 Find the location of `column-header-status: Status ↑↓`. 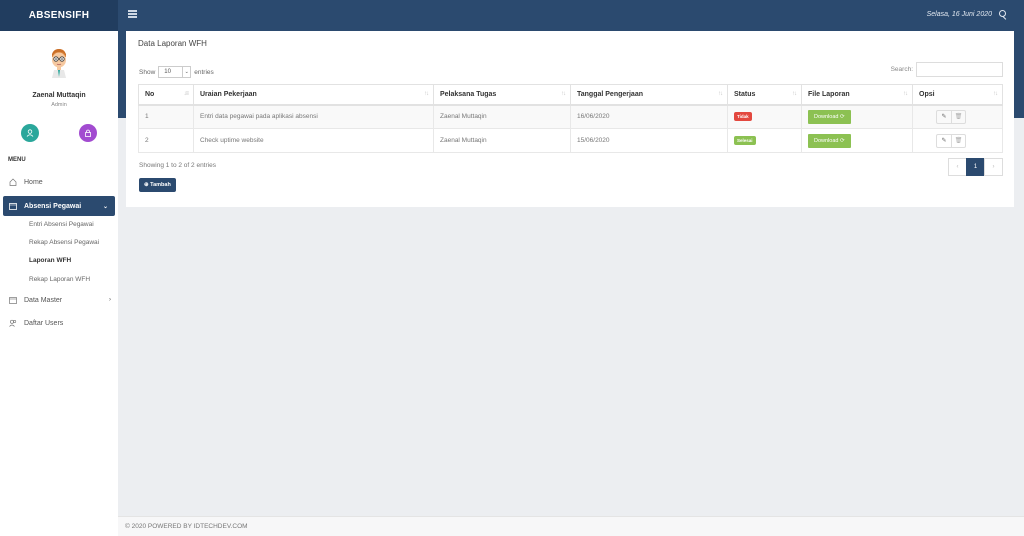

column-header-status: Status ↑↓ is located at coordinates (764, 95).